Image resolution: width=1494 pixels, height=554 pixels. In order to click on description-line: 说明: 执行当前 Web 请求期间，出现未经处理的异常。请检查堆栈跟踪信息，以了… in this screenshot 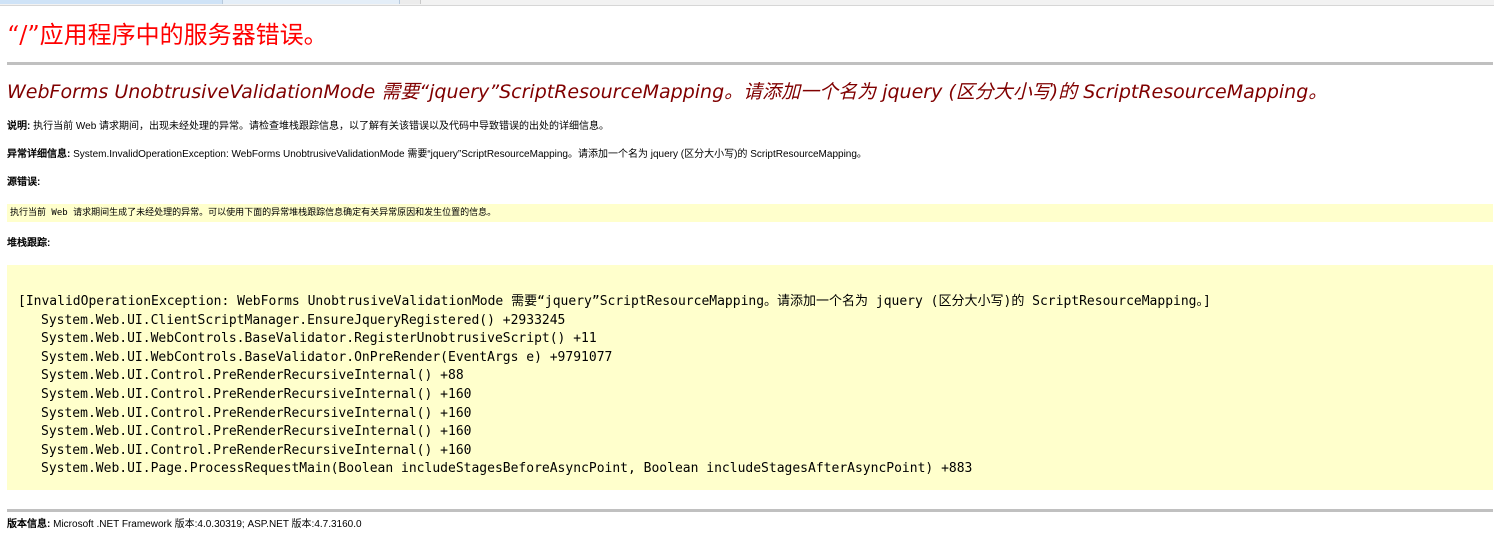, I will do `click(308, 127)`.